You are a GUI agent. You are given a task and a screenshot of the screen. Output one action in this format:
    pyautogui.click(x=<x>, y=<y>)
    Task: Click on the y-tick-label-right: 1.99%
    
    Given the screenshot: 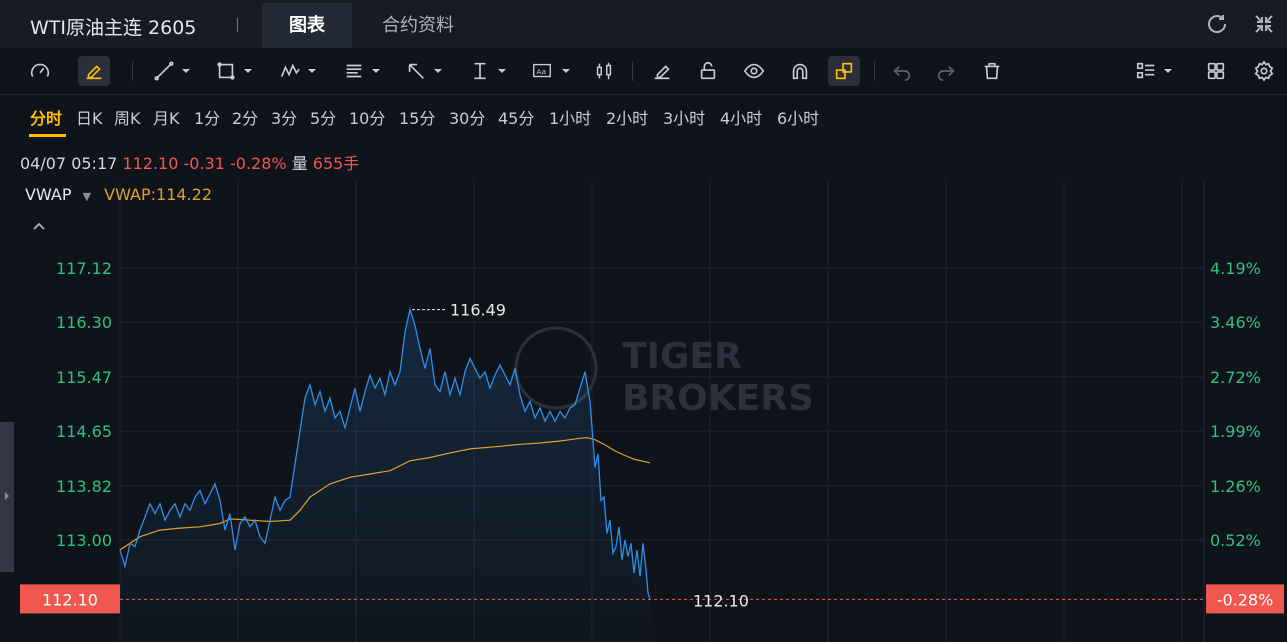 What is the action you would take?
    pyautogui.click(x=1235, y=431)
    